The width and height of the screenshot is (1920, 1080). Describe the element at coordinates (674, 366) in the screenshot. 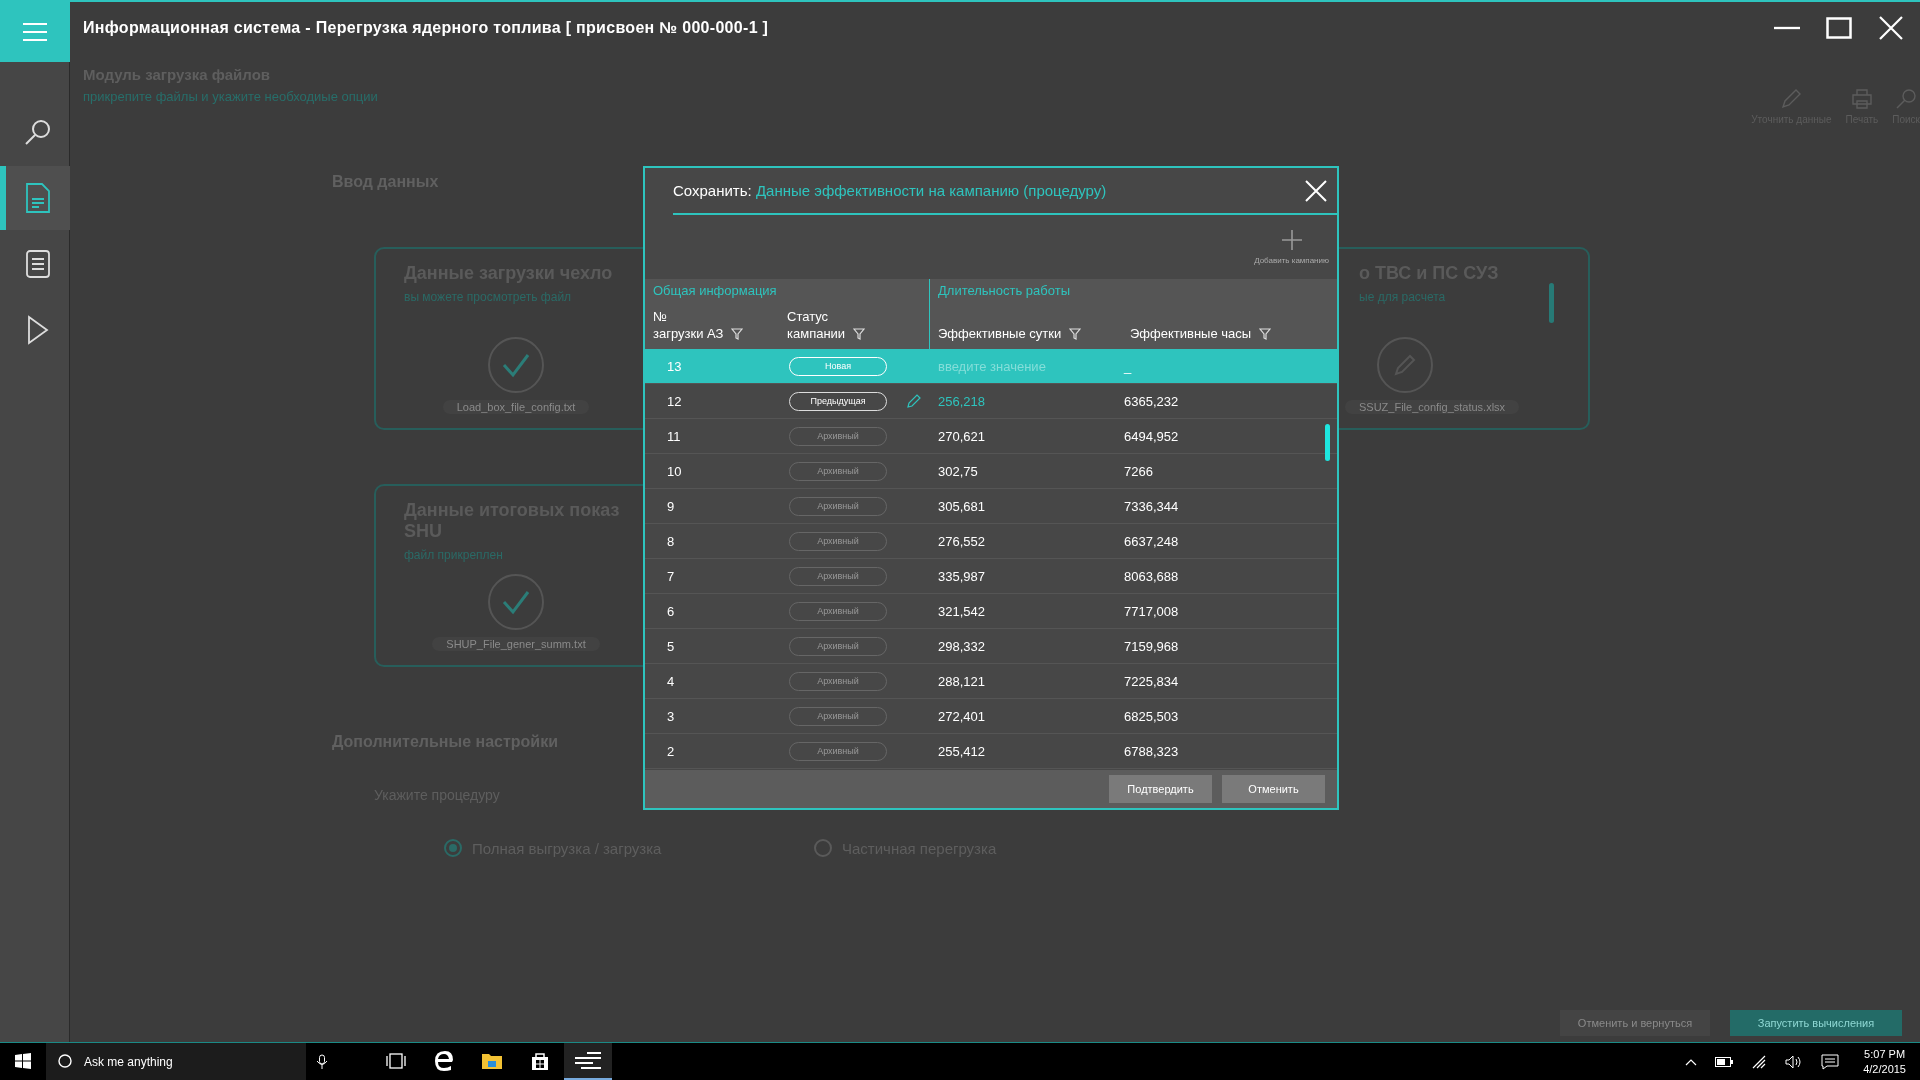

I see `table-cell-text: 13` at that location.